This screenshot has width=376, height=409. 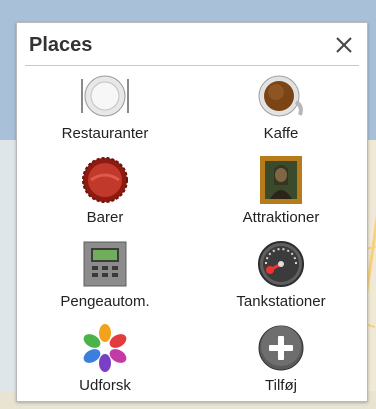 I want to click on place-label: Barer, so click(x=105, y=217).